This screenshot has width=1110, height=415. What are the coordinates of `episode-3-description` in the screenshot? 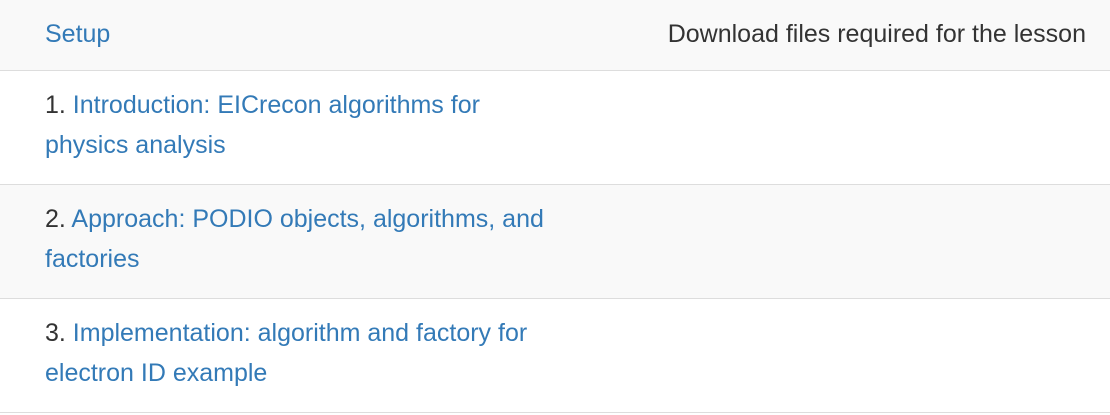 It's located at (835, 306).